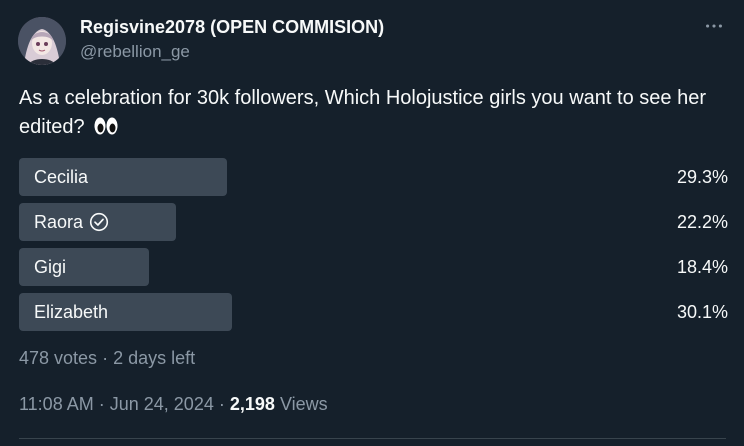 The height and width of the screenshot is (446, 744). I want to click on poll-option-text: Gigi, so click(50, 267).